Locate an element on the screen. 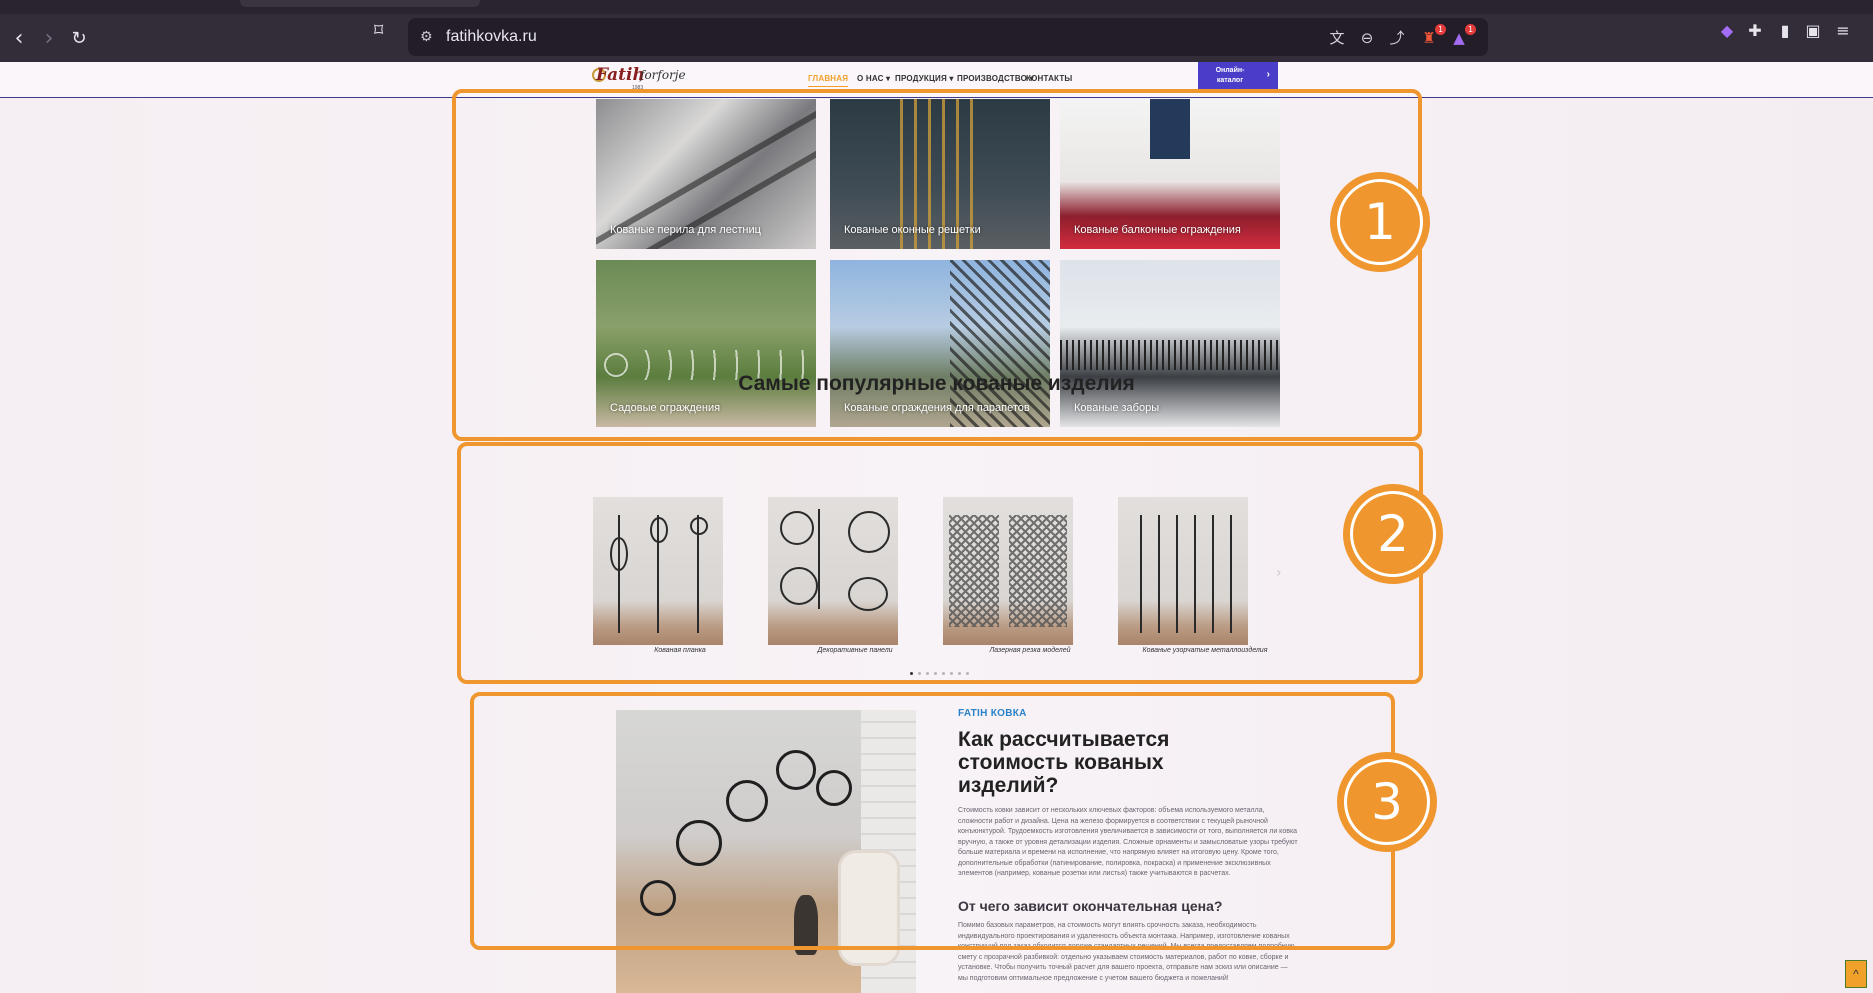 Image resolution: width=1873 pixels, height=993 pixels. sidebar-icon: ▮ is located at coordinates (1785, 31).